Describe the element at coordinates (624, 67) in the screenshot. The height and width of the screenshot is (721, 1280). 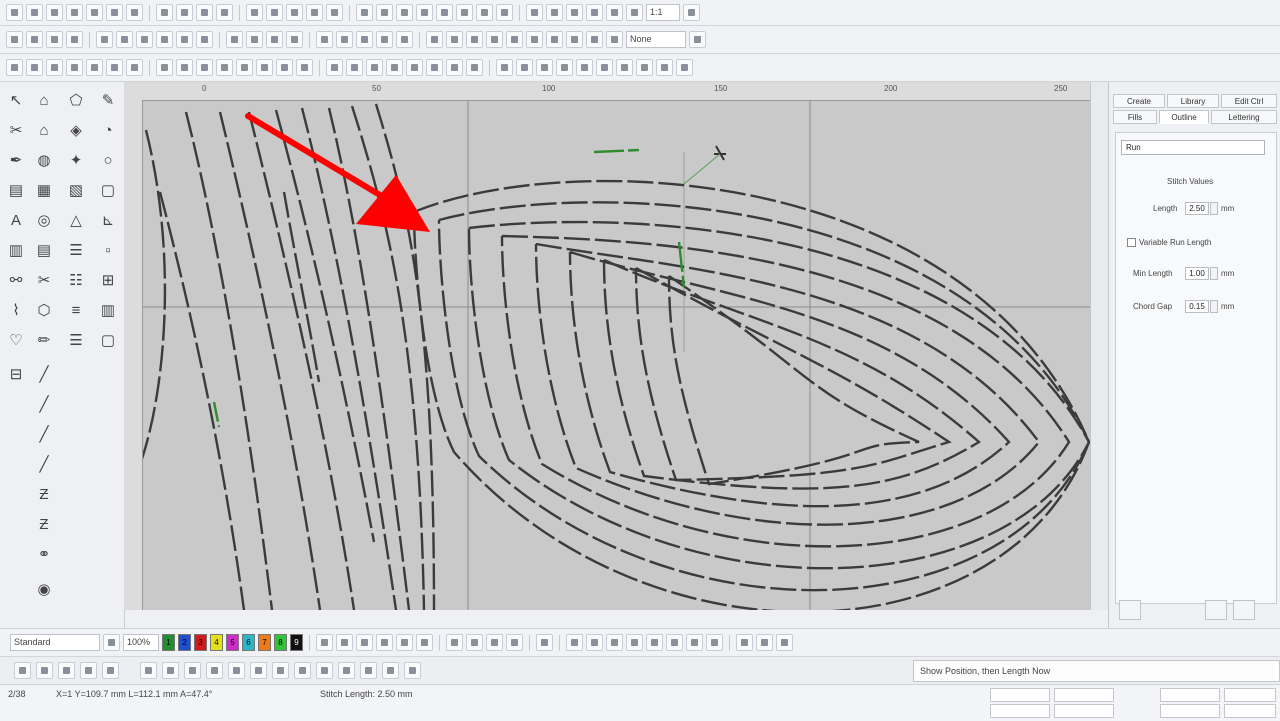
I see `view-7-icon` at that location.